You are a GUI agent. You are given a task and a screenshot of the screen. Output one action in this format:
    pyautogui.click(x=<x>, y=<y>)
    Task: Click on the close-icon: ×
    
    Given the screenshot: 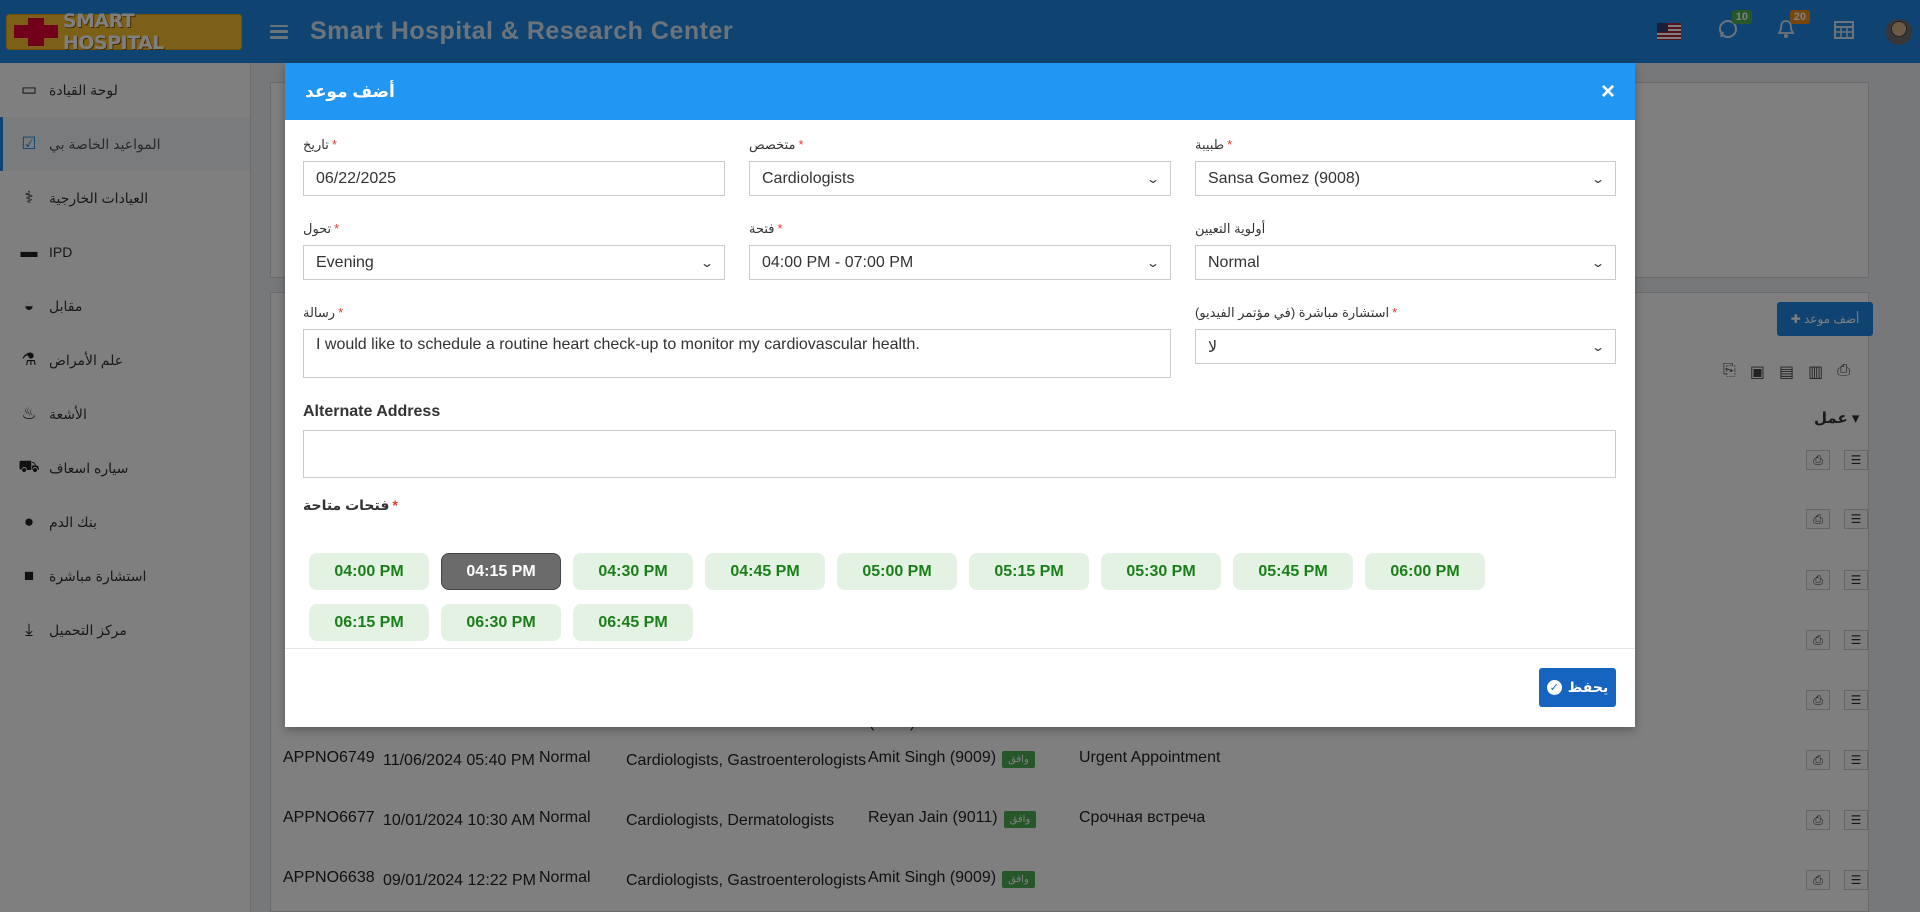 What is the action you would take?
    pyautogui.click(x=1608, y=92)
    